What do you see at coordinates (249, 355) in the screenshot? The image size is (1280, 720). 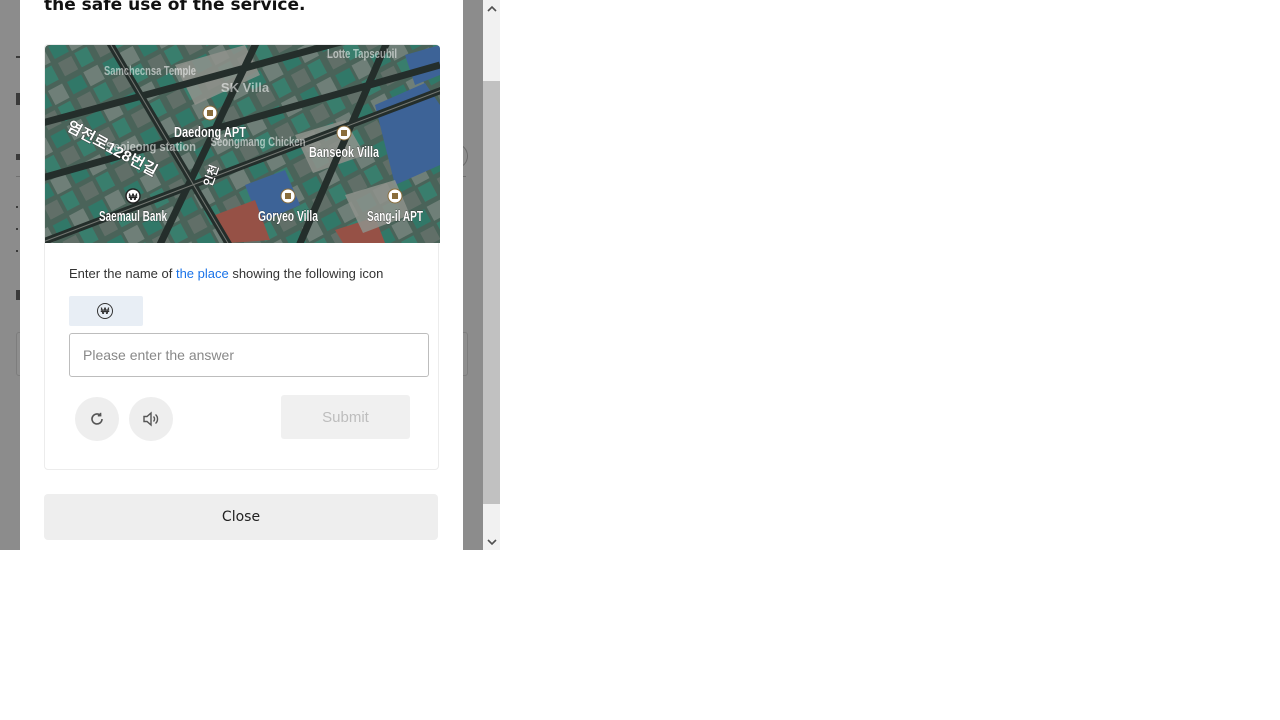 I see `answer-input` at bounding box center [249, 355].